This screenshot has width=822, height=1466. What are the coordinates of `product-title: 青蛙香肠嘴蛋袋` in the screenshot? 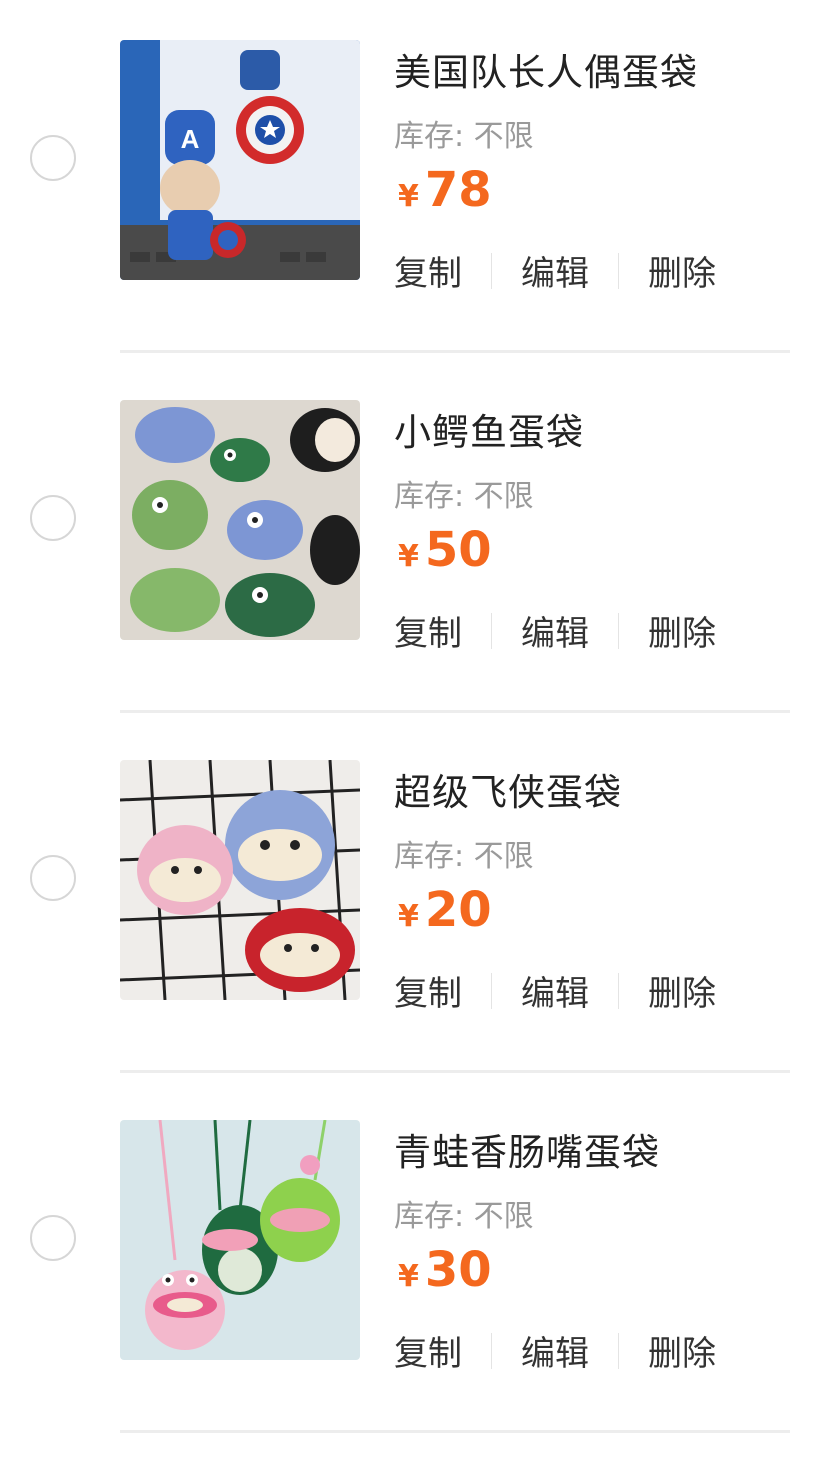 It's located at (527, 1152).